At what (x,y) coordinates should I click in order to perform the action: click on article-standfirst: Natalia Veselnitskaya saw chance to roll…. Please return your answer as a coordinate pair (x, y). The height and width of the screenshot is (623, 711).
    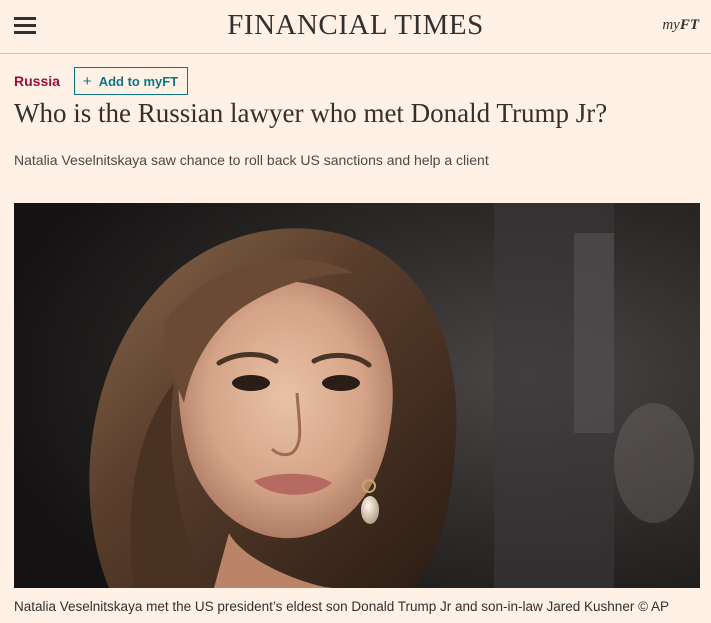
    Looking at the image, I should click on (251, 160).